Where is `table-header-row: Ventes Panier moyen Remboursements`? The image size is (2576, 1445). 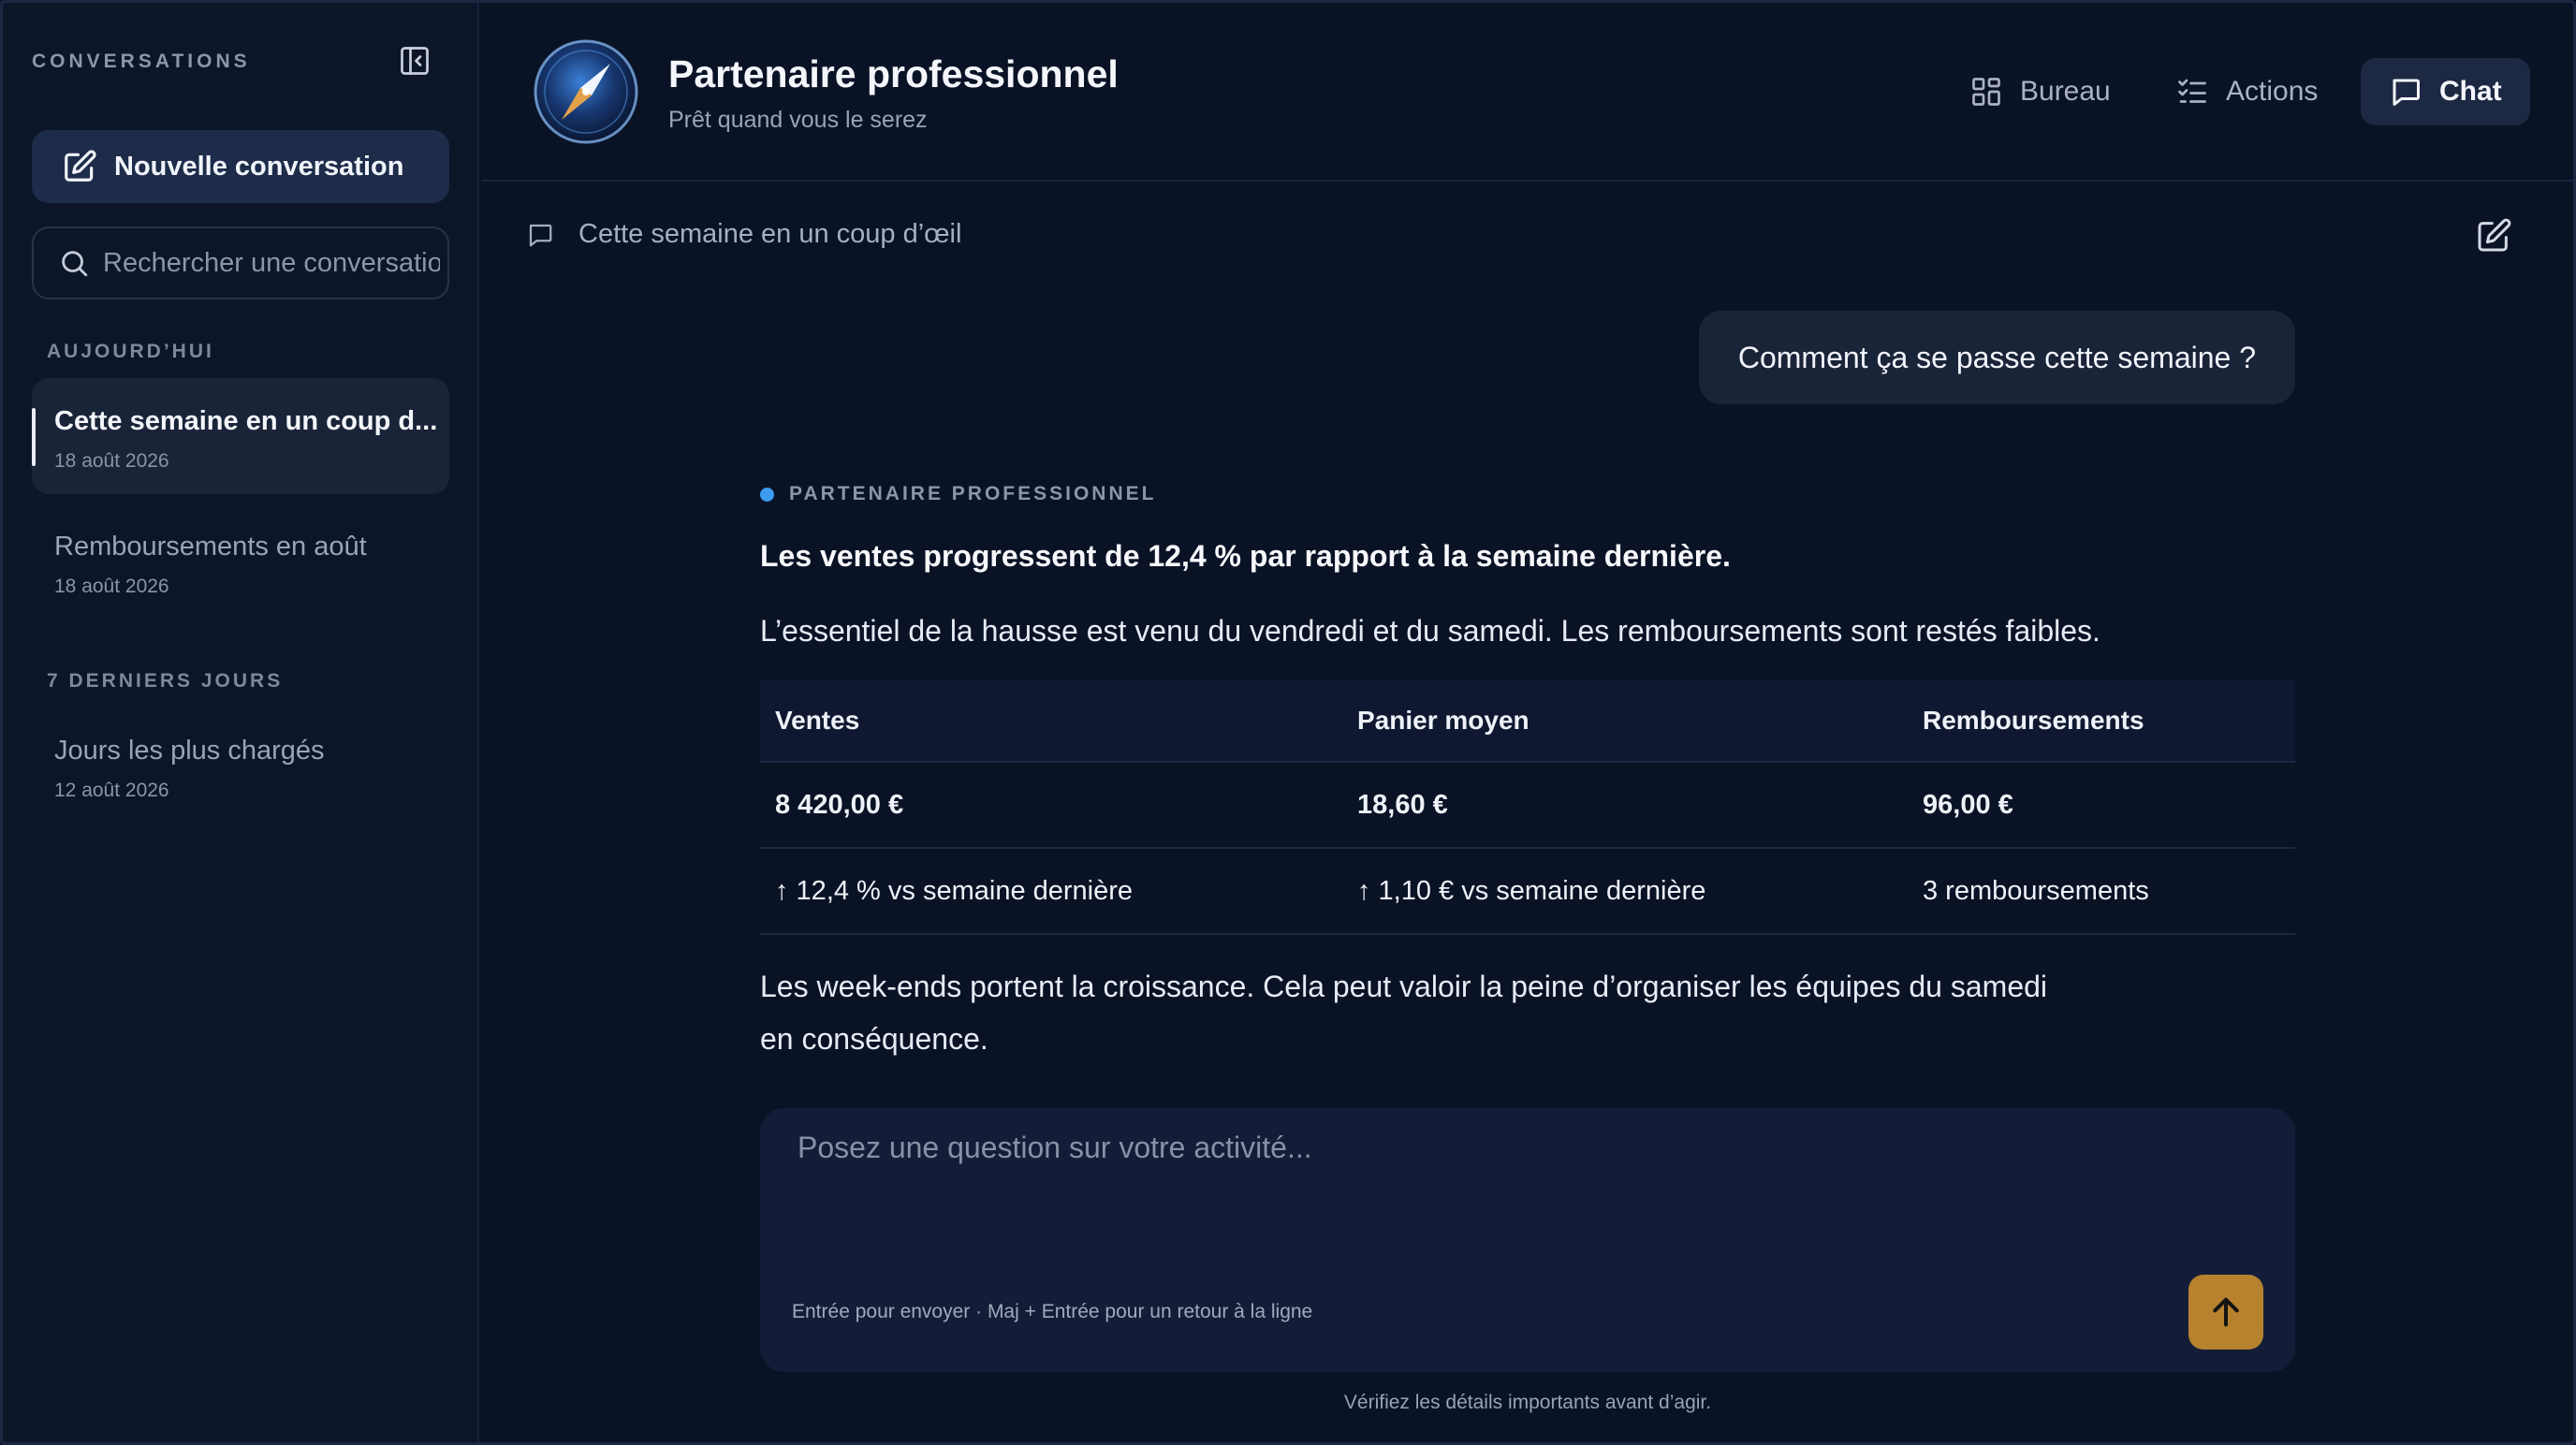 table-header-row: Ventes Panier moyen Remboursements is located at coordinates (1527, 720).